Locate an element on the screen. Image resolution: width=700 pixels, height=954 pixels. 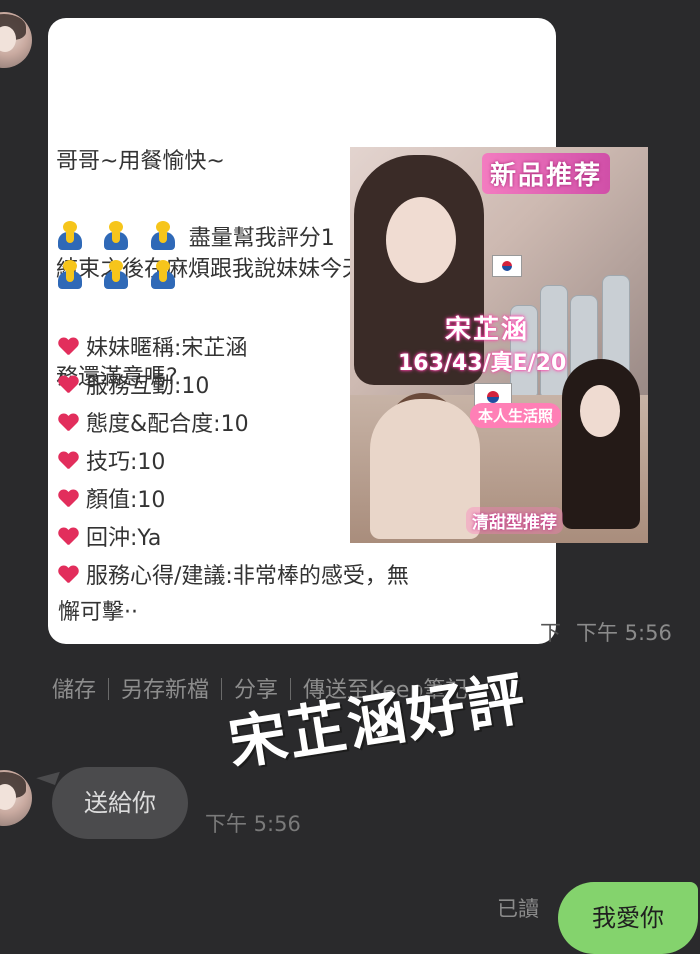
rating-item: 回沖:Ya is located at coordinates (109, 539).